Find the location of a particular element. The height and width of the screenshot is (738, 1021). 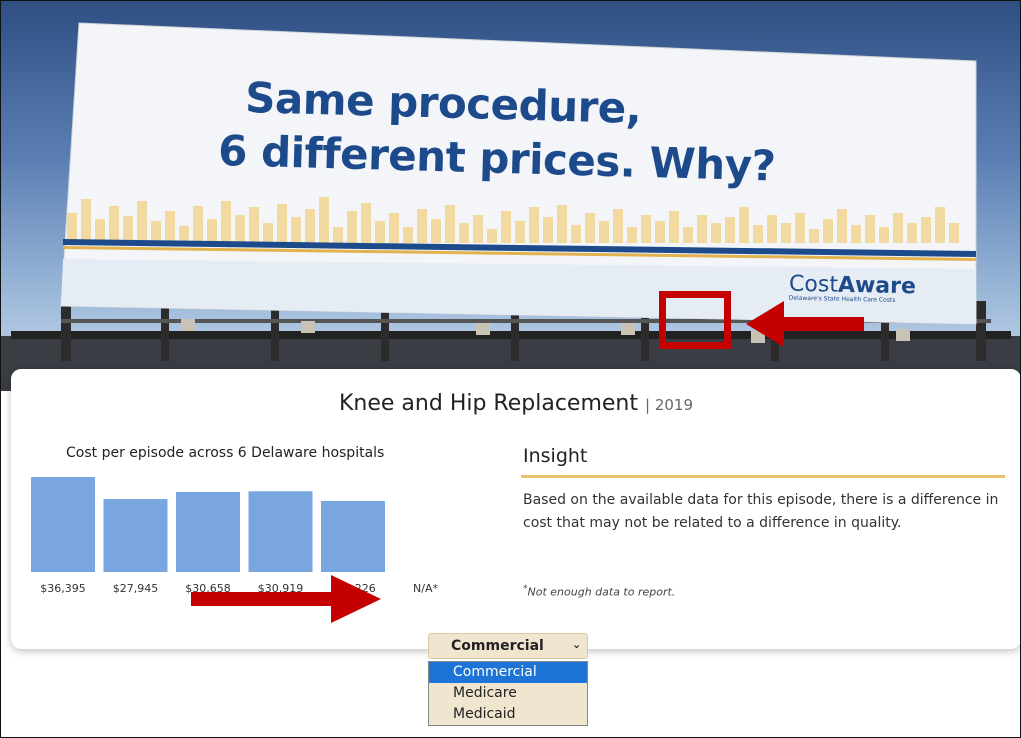

payer-select-value: Commercial is located at coordinates (497, 646).